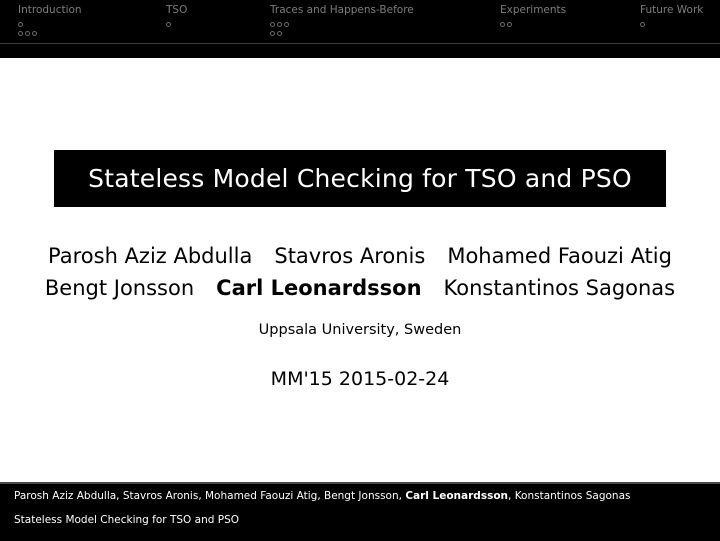 The width and height of the screenshot is (720, 541). I want to click on author-name: Stavros Aronis, so click(350, 256).